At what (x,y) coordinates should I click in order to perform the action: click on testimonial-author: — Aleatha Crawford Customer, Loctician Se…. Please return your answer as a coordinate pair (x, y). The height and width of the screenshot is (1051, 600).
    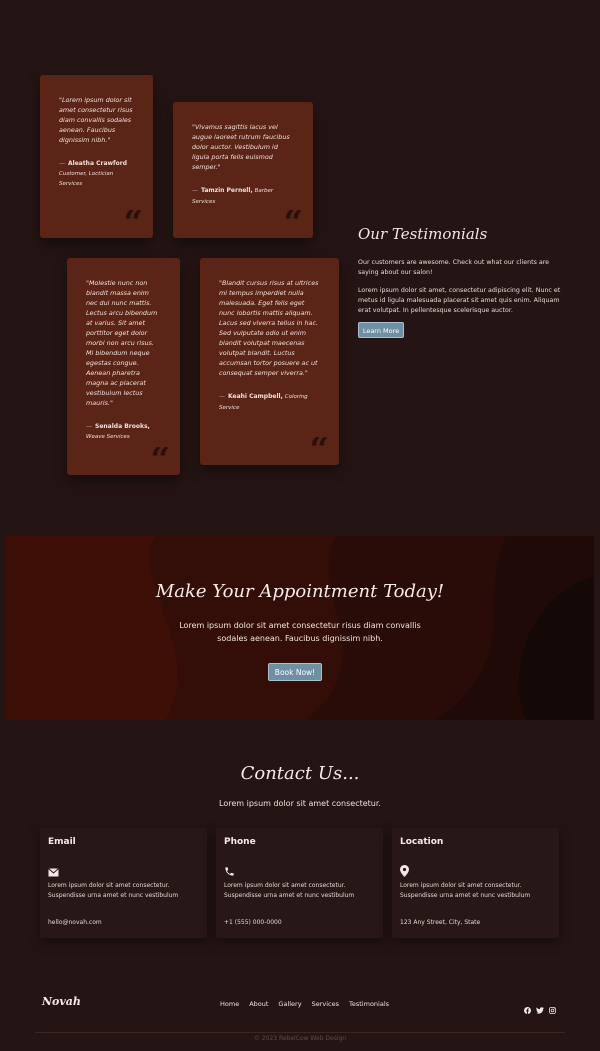
    Looking at the image, I should click on (93, 174).